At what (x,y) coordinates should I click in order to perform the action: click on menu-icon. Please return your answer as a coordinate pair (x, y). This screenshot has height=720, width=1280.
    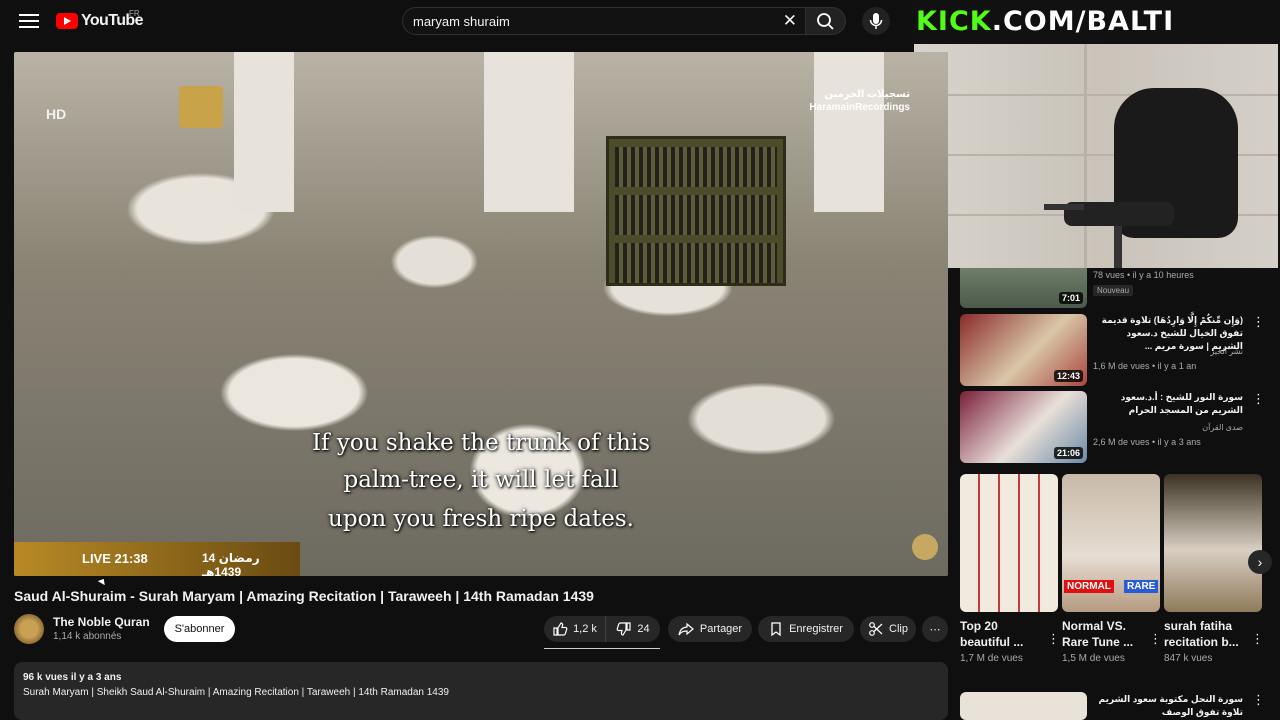
    Looking at the image, I should click on (29, 21).